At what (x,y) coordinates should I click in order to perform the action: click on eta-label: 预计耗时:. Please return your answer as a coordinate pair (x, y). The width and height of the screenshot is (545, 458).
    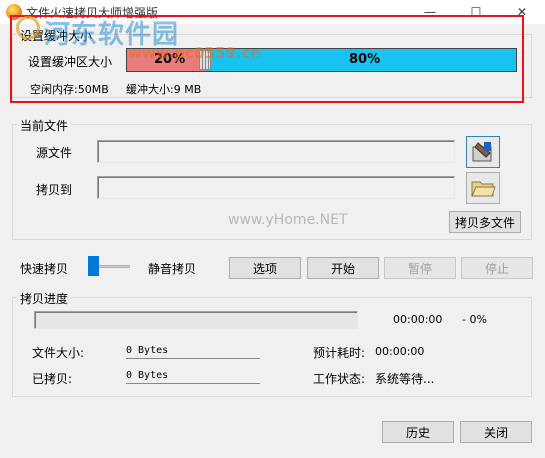
    Looking at the image, I should click on (339, 353).